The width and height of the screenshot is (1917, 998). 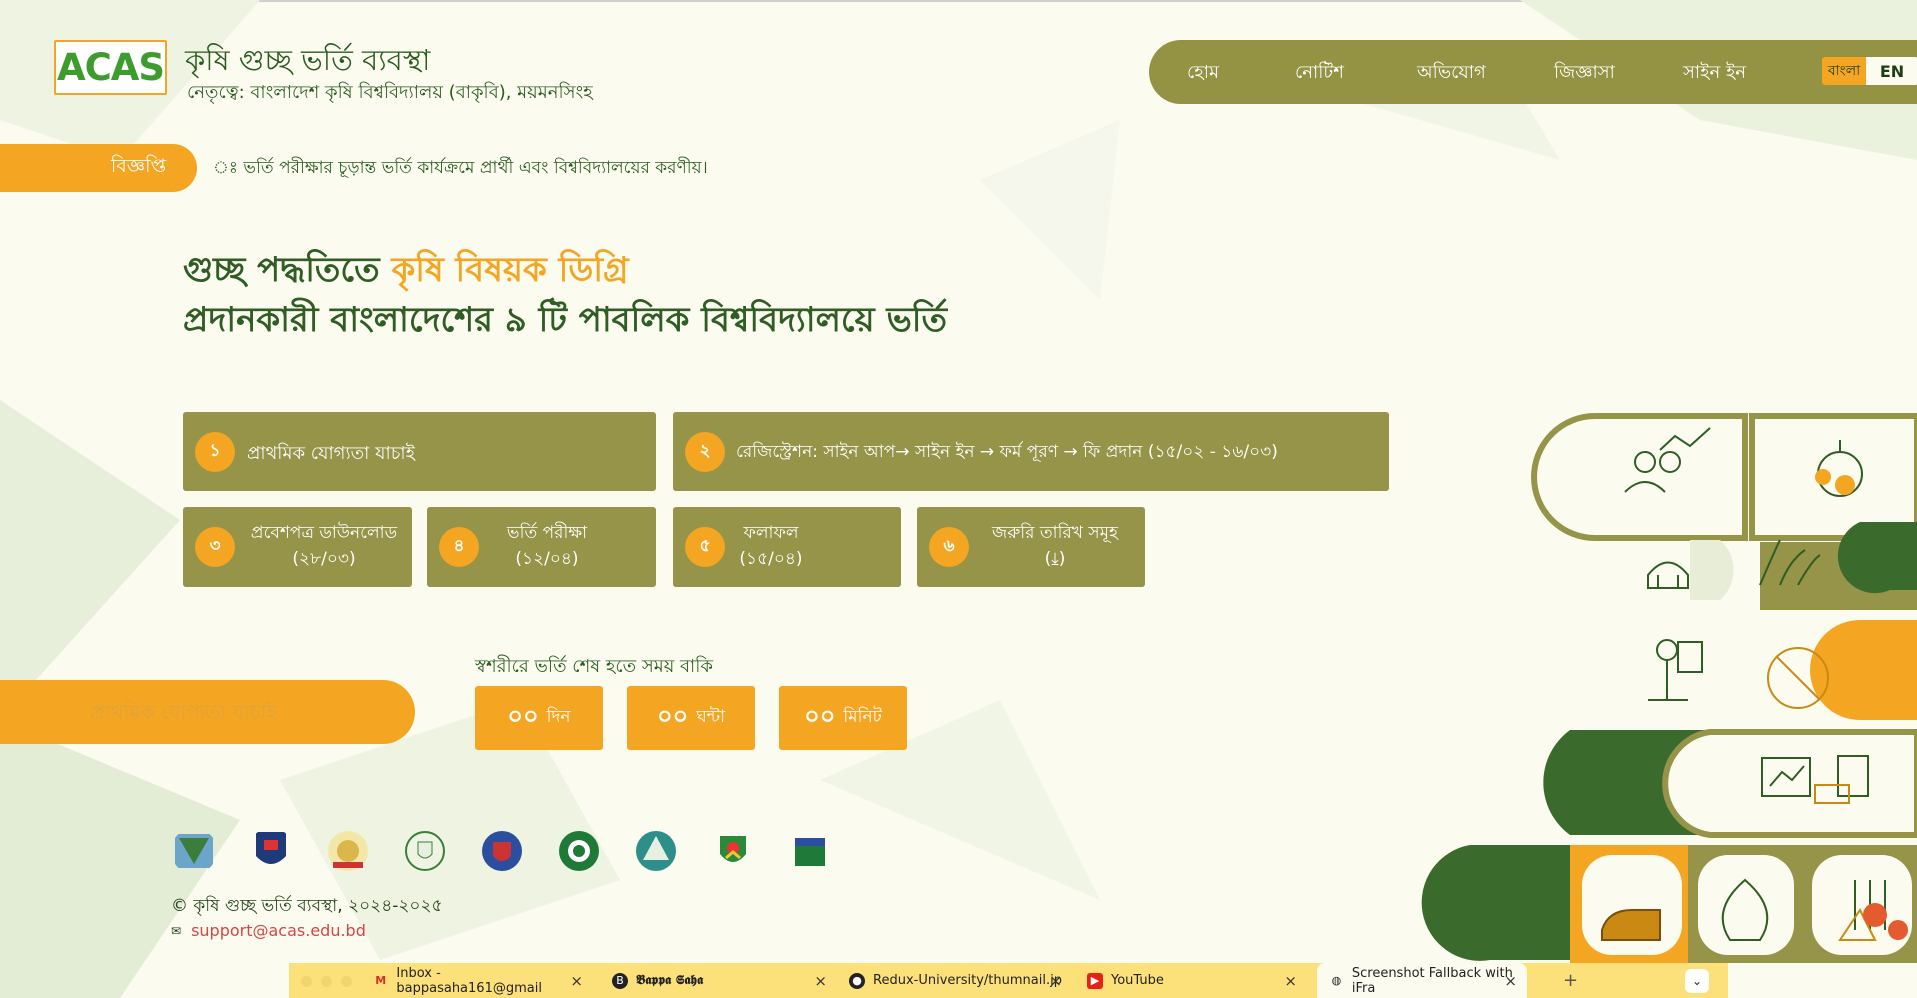 What do you see at coordinates (955, 980) in the screenshot?
I see `browser-tab-github: ● Redux-University/thumnail.jp ×` at bounding box center [955, 980].